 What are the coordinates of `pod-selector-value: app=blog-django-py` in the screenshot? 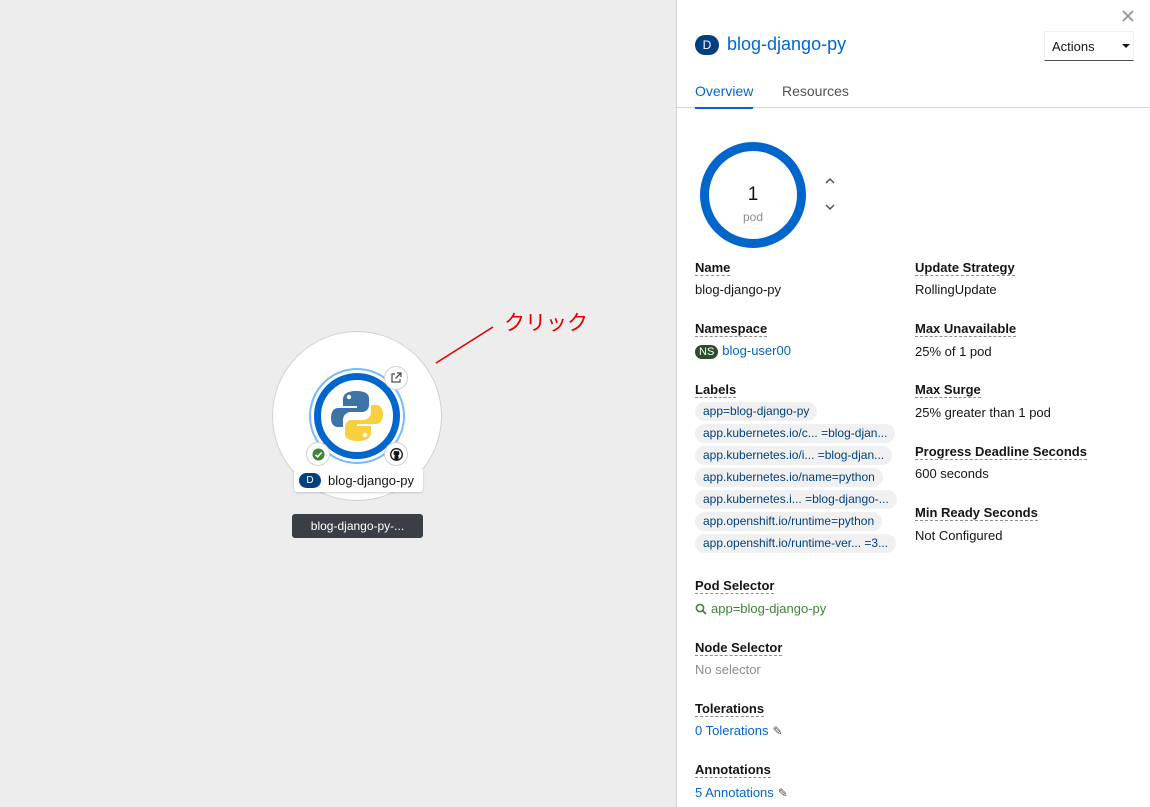 It's located at (769, 608).